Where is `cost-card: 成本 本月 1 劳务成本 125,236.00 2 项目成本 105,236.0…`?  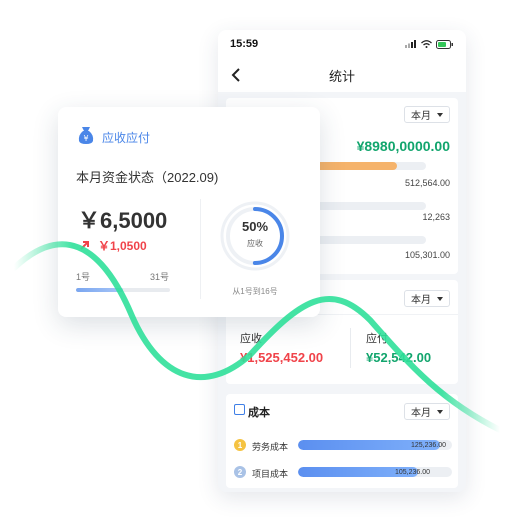 cost-card: 成本 本月 1 劳务成本 125,236.00 2 项目成本 105,236.0… is located at coordinates (342, 441).